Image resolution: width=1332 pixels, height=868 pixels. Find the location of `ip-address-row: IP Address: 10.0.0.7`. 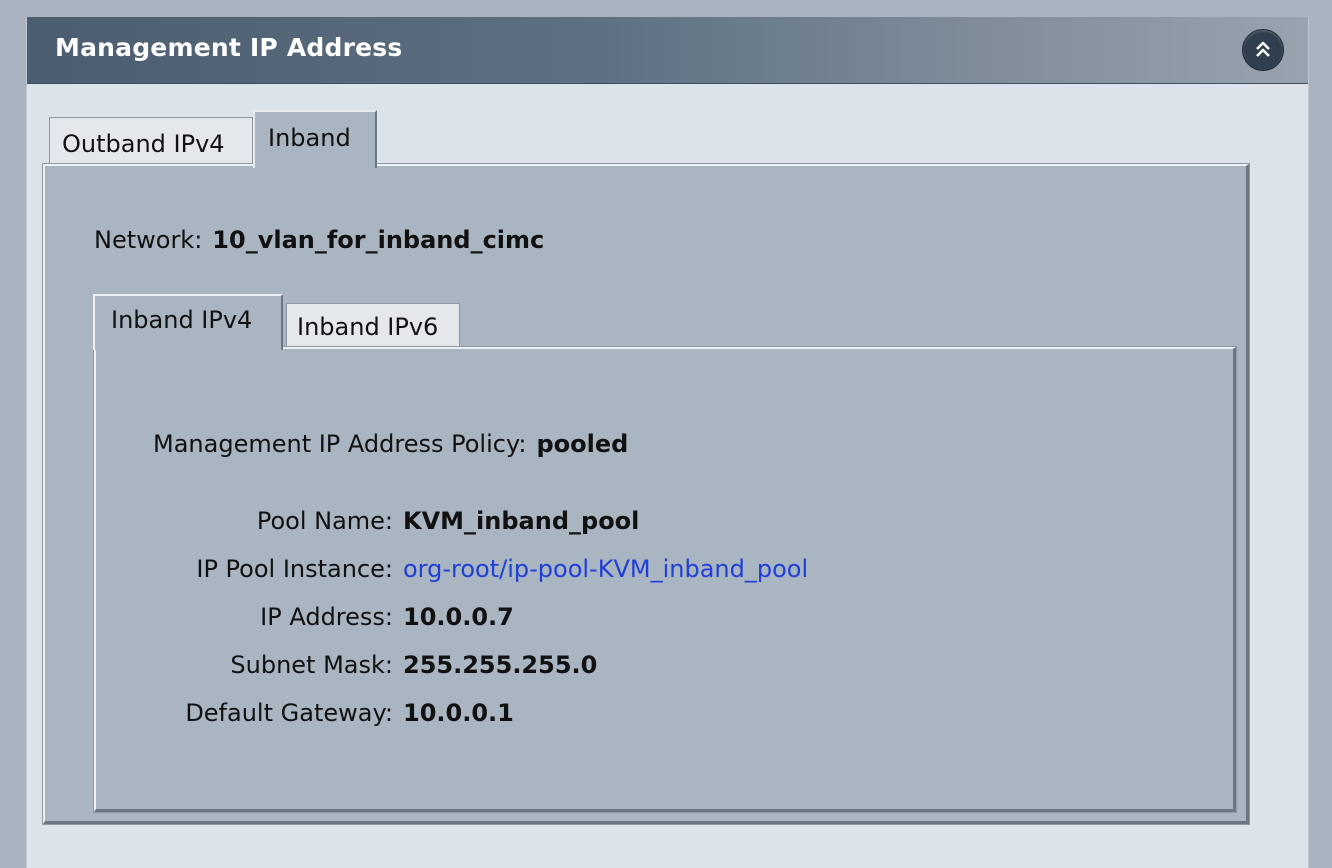

ip-address-row: IP Address: 10.0.0.7 is located at coordinates (335, 617).